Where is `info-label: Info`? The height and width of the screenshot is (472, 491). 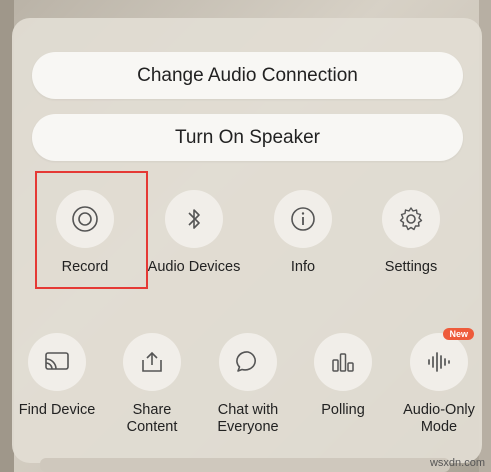
info-label: Info is located at coordinates (303, 267).